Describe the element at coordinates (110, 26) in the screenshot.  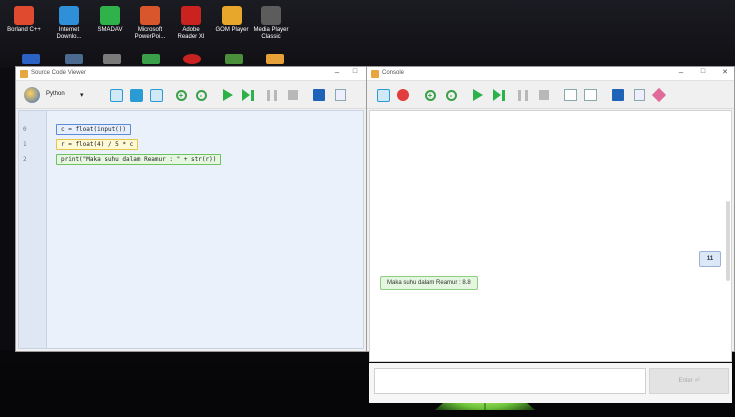
I see `desktop-icon-smadav: SMADAV` at that location.